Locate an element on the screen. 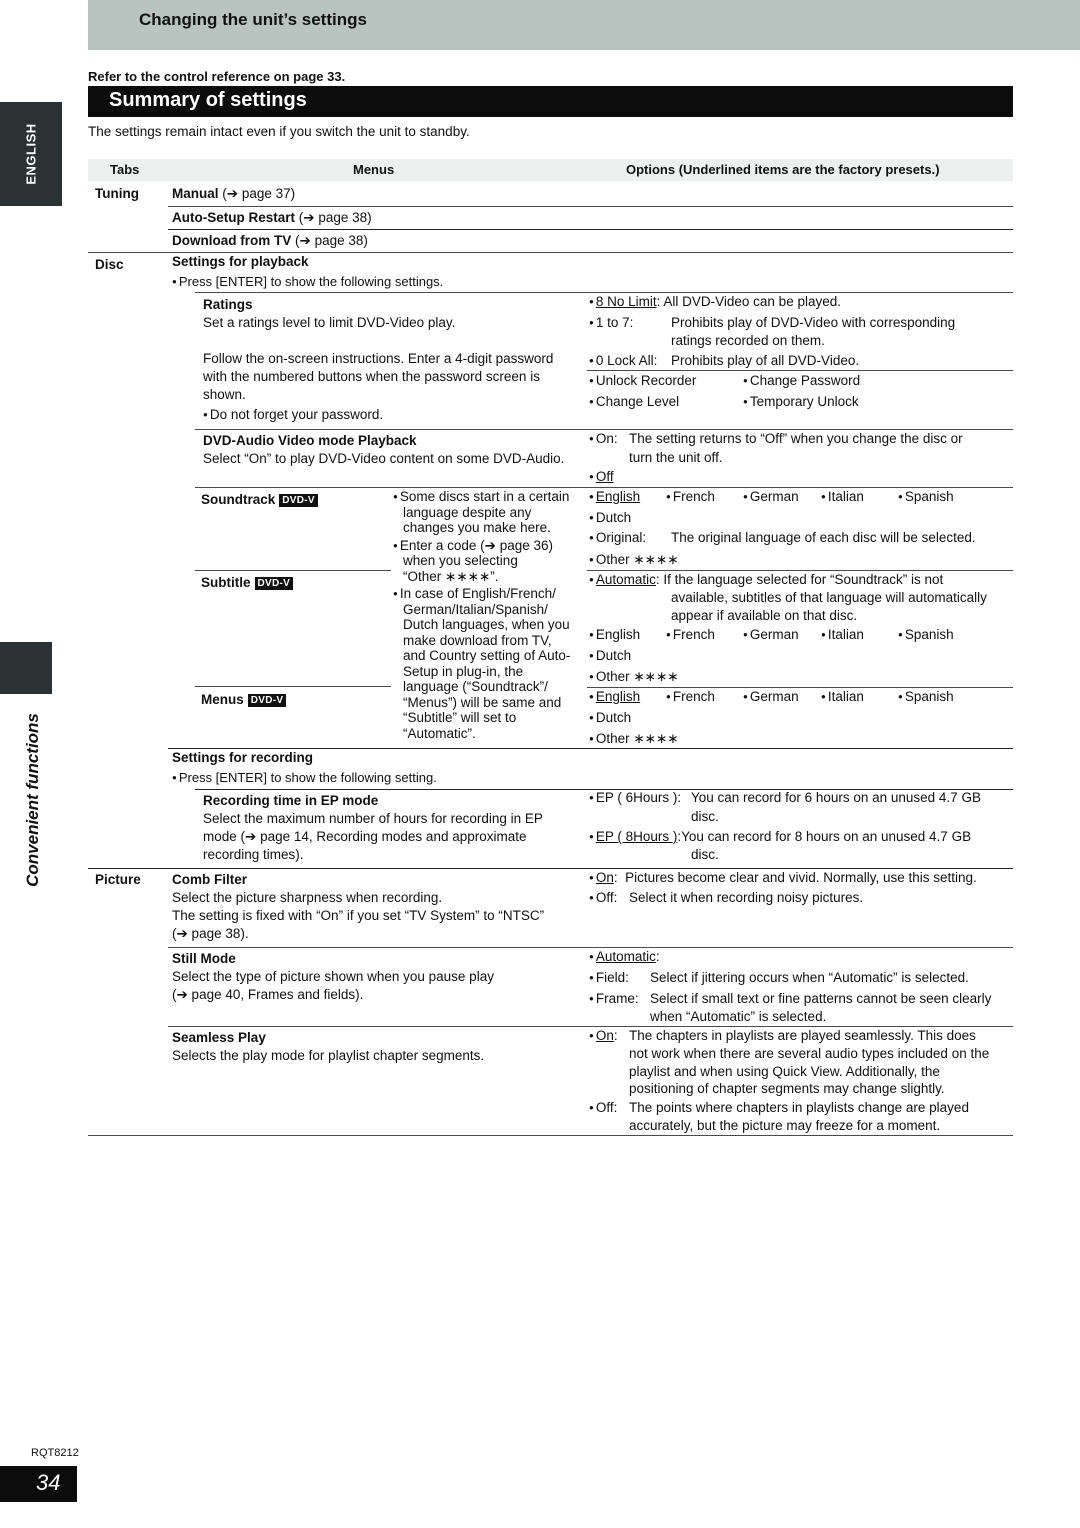  subtitle-option-spanish: Spanish is located at coordinates (926, 635).